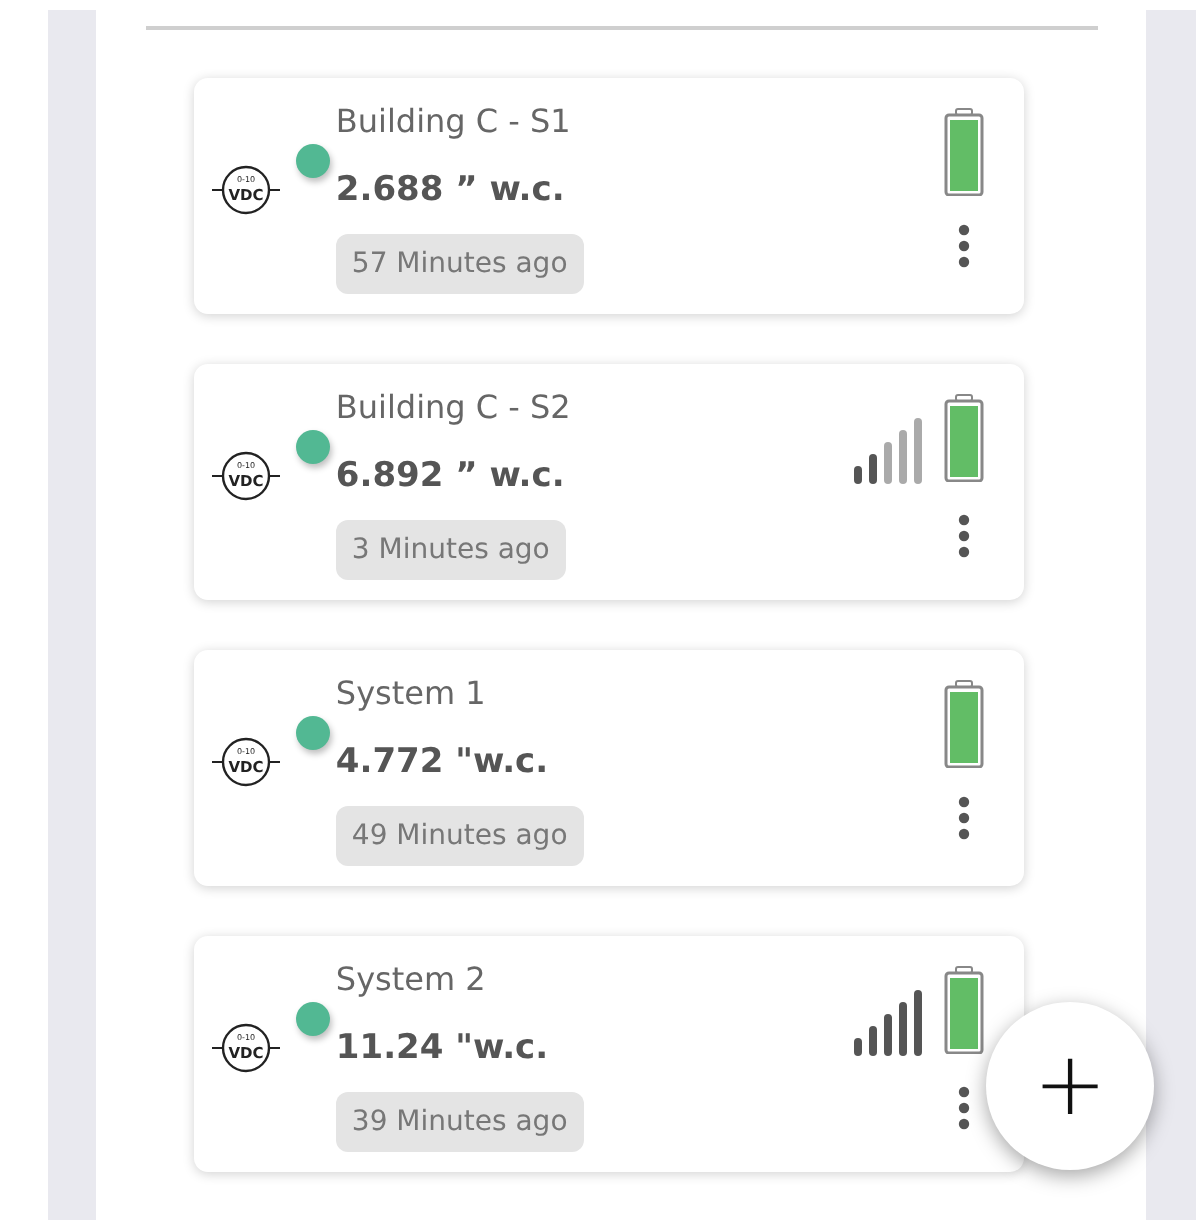 The image size is (1196, 1220). Describe the element at coordinates (411, 694) in the screenshot. I see `sensor-name: System 1` at that location.